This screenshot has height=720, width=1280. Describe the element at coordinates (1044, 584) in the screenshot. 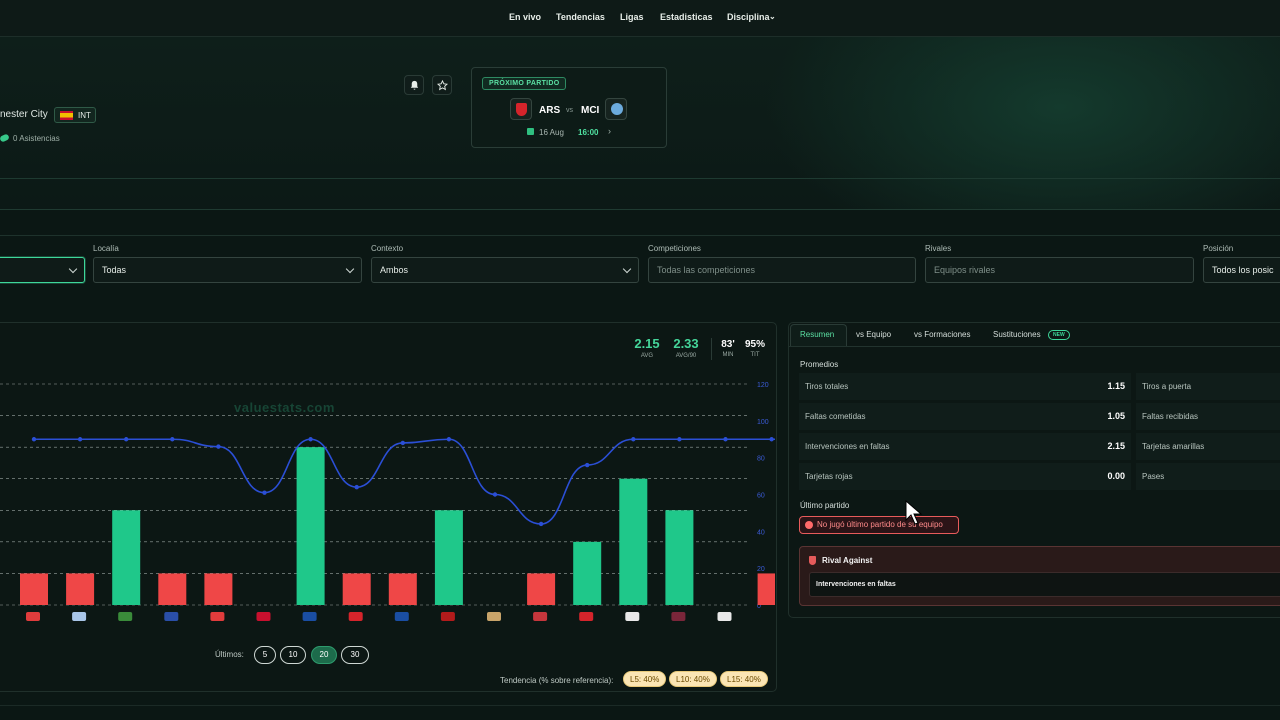

I see `rival-row: Intervenciones en faltas` at that location.